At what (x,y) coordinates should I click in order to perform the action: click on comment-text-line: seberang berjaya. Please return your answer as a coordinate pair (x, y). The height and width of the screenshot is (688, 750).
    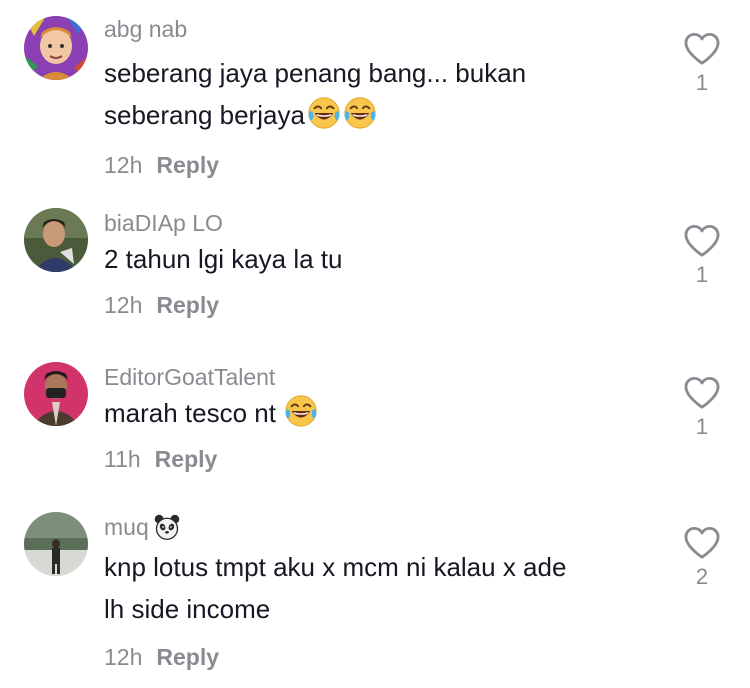
    Looking at the image, I should click on (204, 115).